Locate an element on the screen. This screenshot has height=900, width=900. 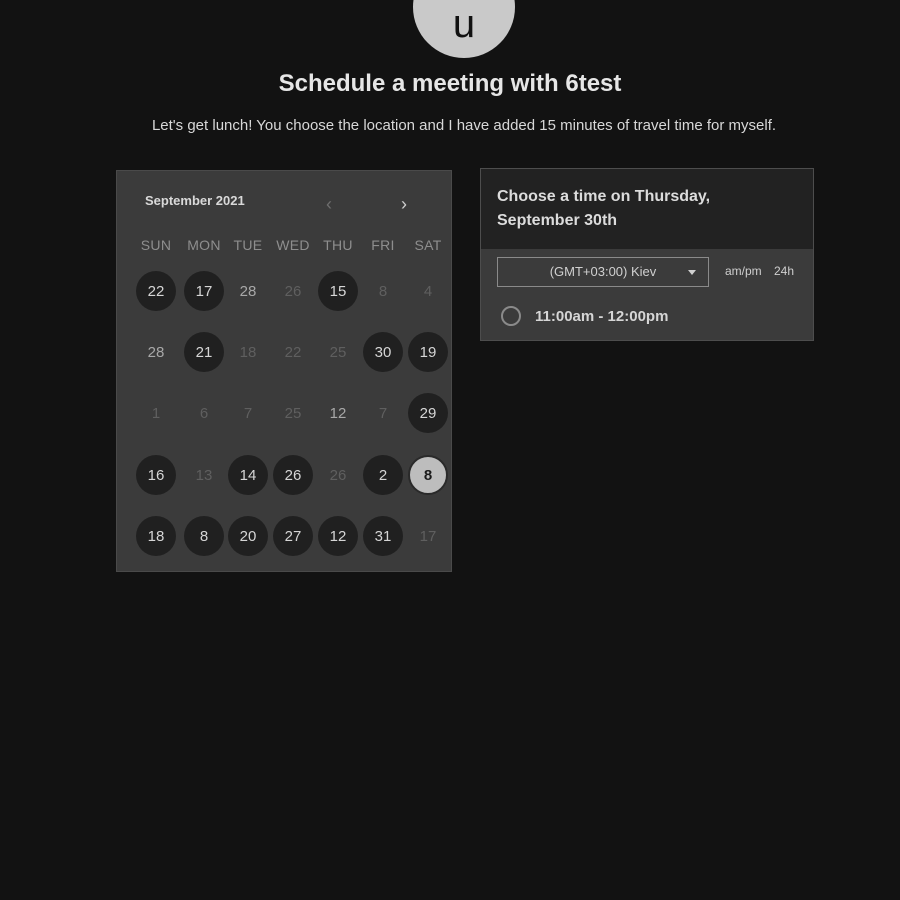
calendar-day: 31 is located at coordinates (383, 536).